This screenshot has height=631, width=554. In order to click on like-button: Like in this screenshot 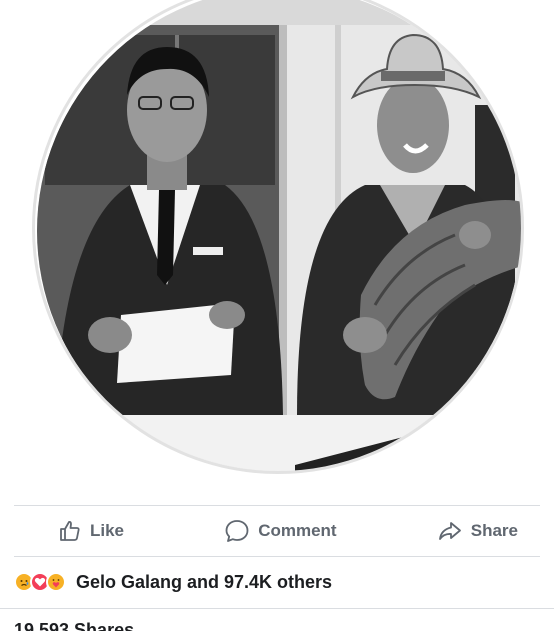, I will do `click(91, 531)`.